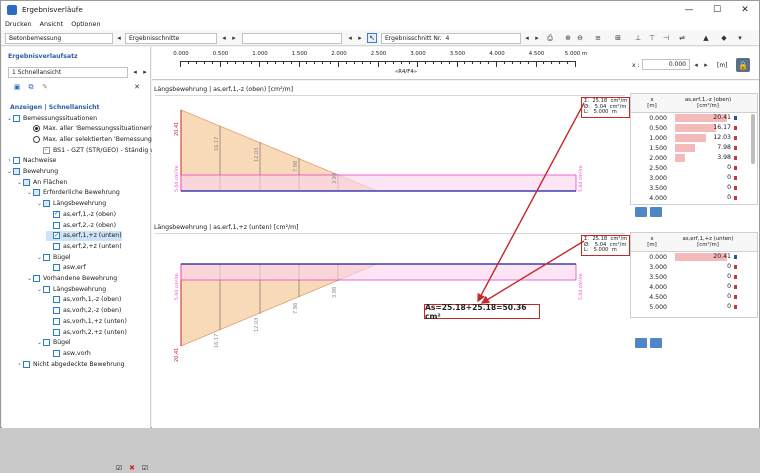 Image resolution: width=760 pixels, height=473 pixels. What do you see at coordinates (51, 118) in the screenshot?
I see `tree-item: ⌄ Bemessungssituationen` at bounding box center [51, 118].